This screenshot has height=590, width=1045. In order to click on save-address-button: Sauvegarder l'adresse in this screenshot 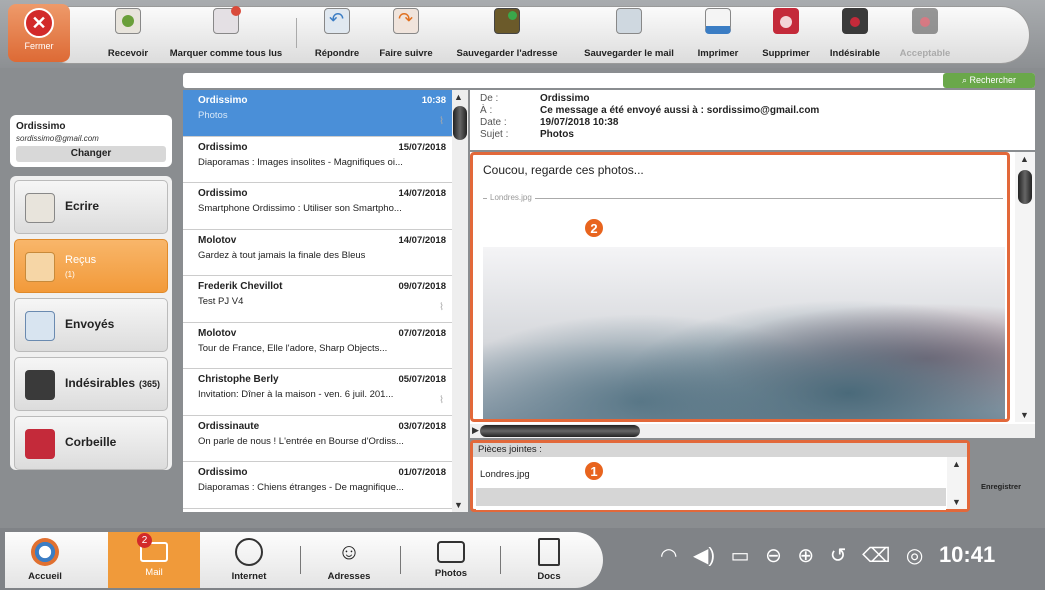, I will do `click(507, 35)`.